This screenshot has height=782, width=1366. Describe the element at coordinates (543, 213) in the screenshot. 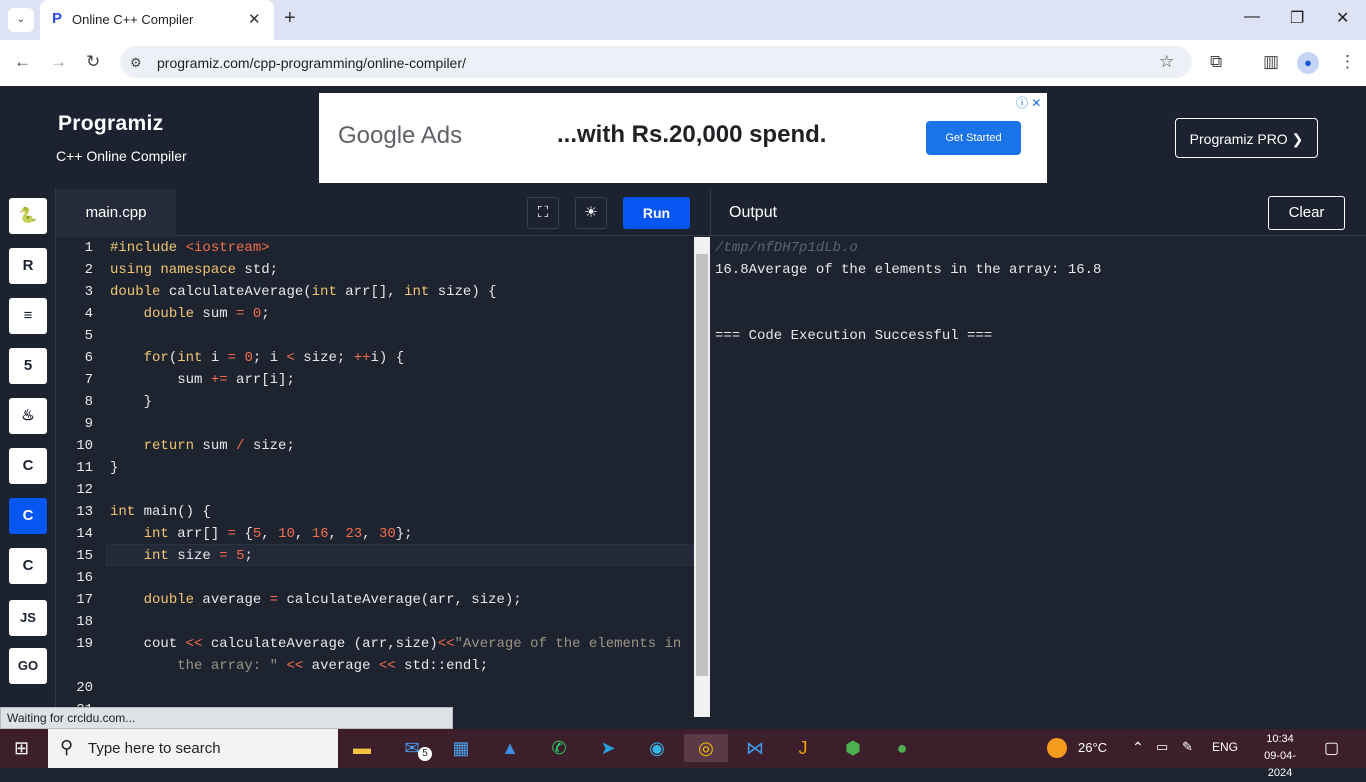

I see `fullscreen-icon: ⛶` at that location.